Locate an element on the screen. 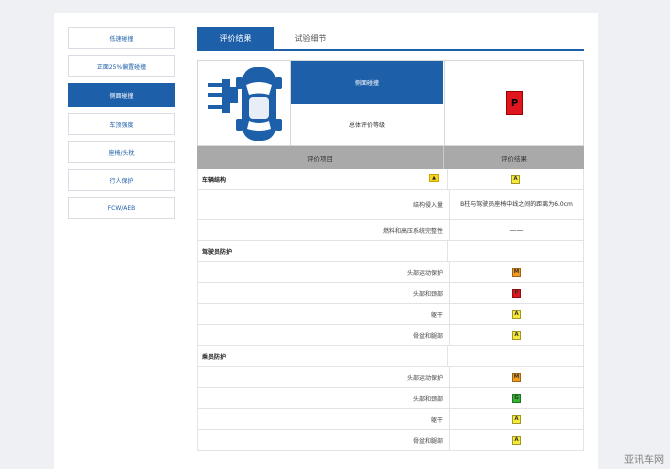 The image size is (670, 469). section-label: 乘员防护 is located at coordinates (323, 356).